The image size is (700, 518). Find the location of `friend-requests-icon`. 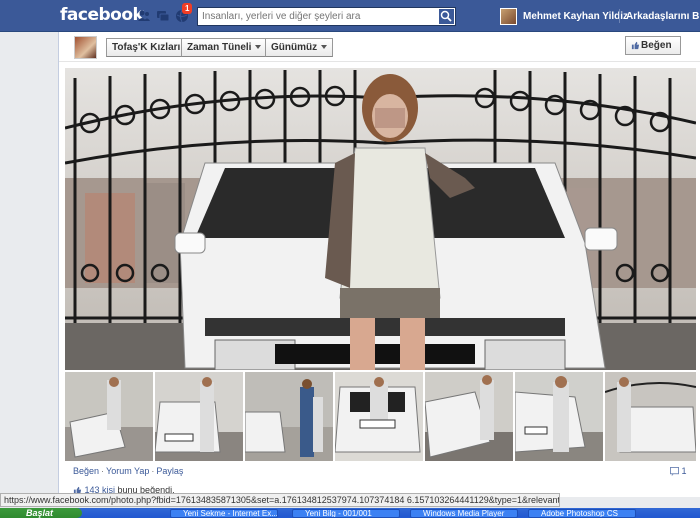

friend-requests-icon is located at coordinates (144, 16).